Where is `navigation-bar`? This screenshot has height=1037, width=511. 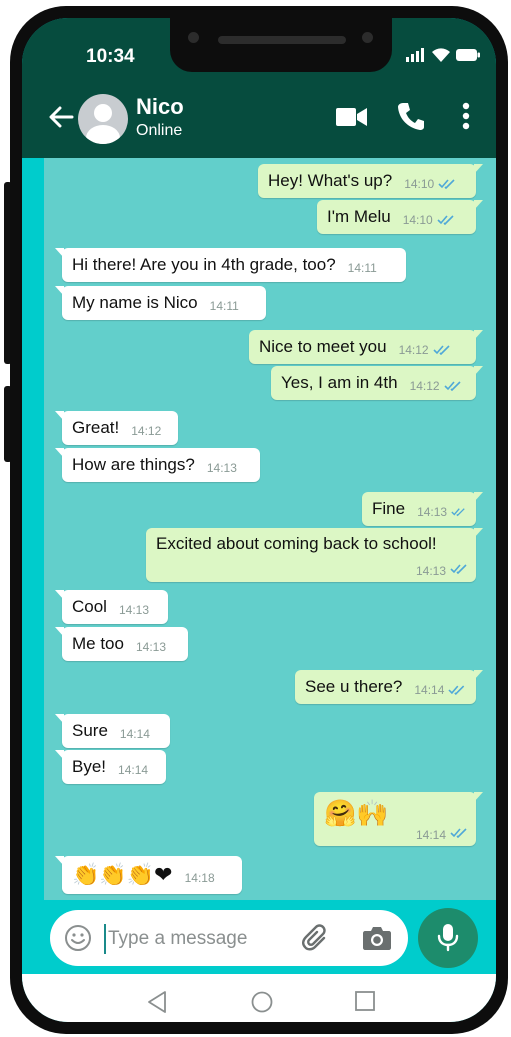 navigation-bar is located at coordinates (259, 998).